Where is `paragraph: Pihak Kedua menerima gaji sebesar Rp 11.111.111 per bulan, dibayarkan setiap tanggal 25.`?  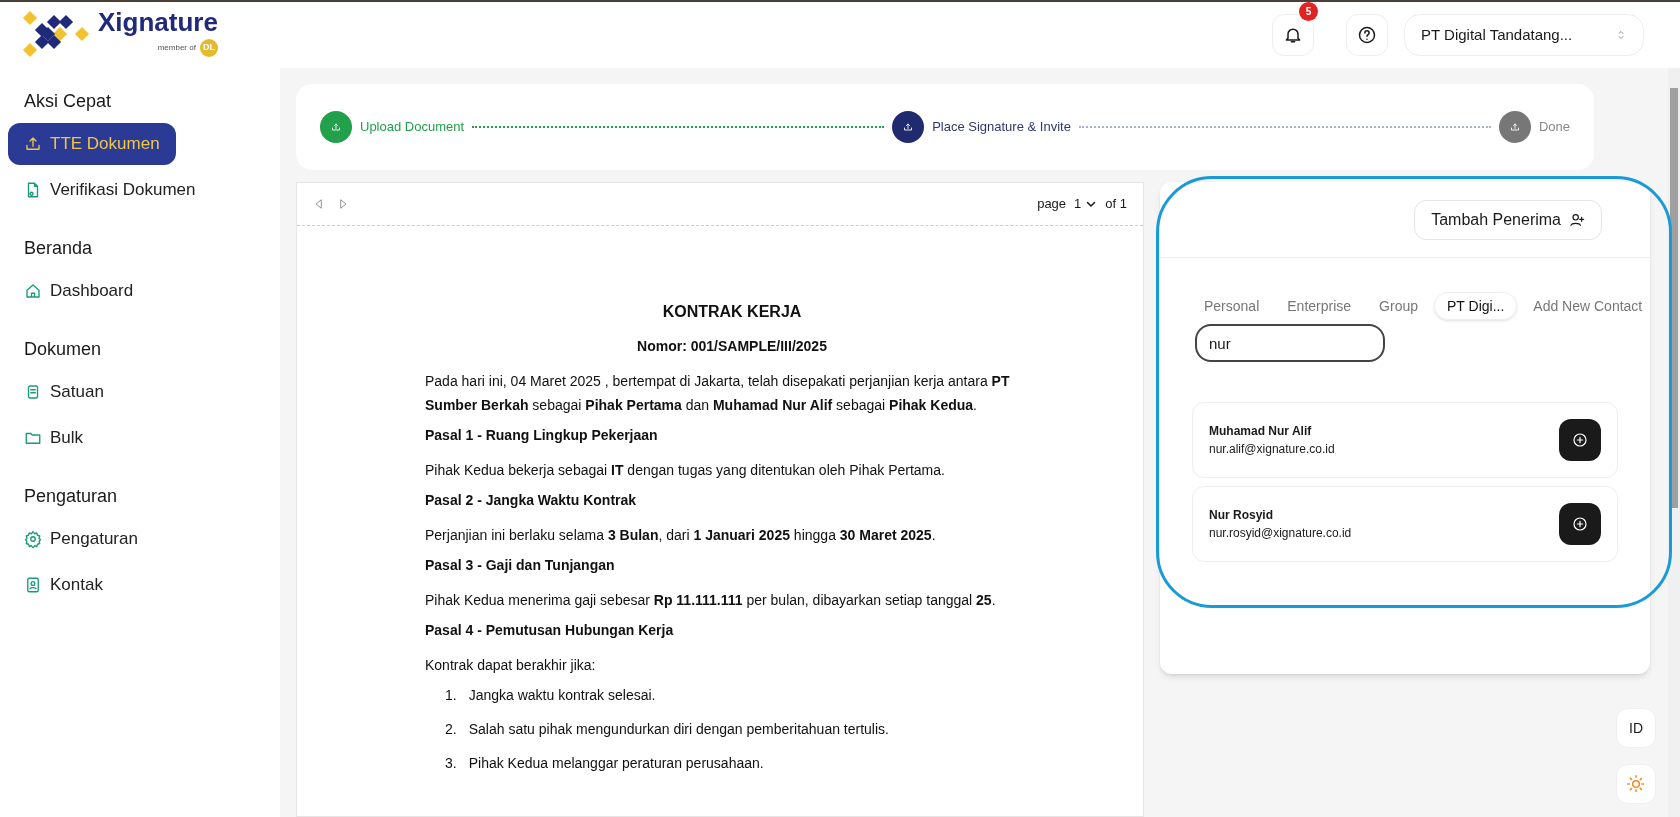
paragraph: Pihak Kedua menerima gaji sebesar Rp 11.111.111 per bulan, dibayarkan setiap tanggal 25. is located at coordinates (711, 600).